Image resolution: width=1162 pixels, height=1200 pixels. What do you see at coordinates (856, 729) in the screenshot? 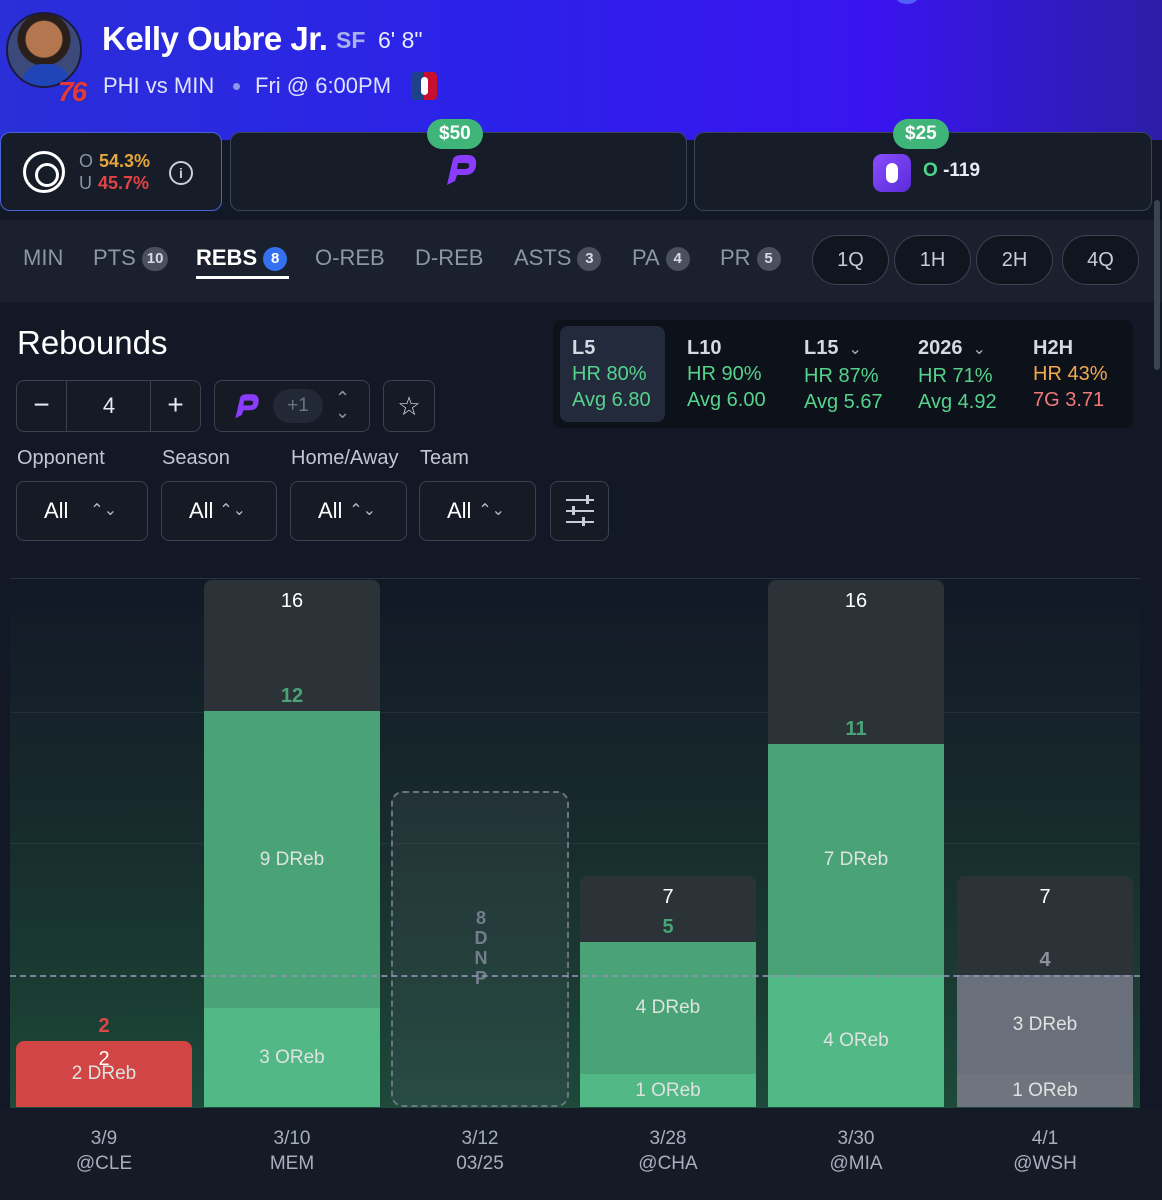
I see `bar-result-label: 11` at bounding box center [856, 729].